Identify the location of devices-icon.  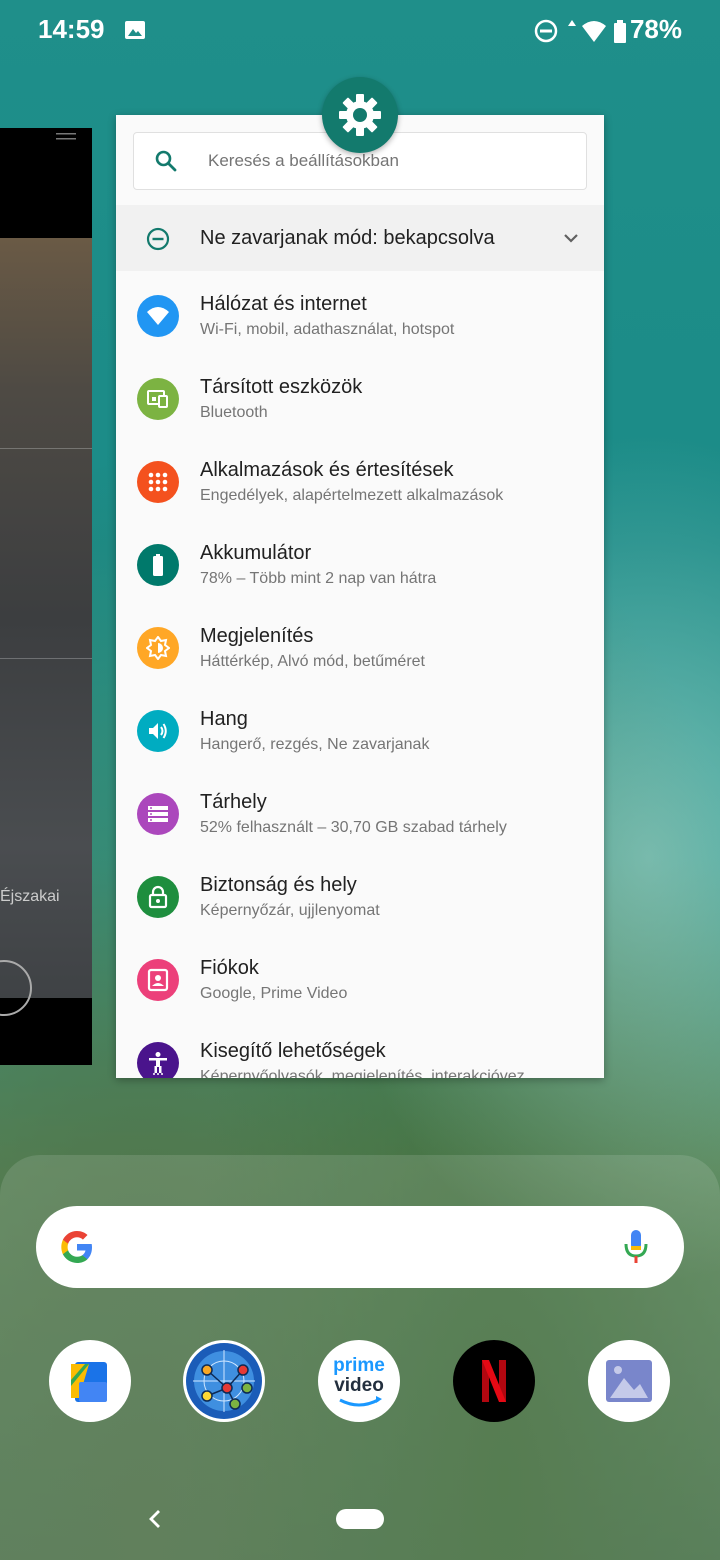
(158, 399).